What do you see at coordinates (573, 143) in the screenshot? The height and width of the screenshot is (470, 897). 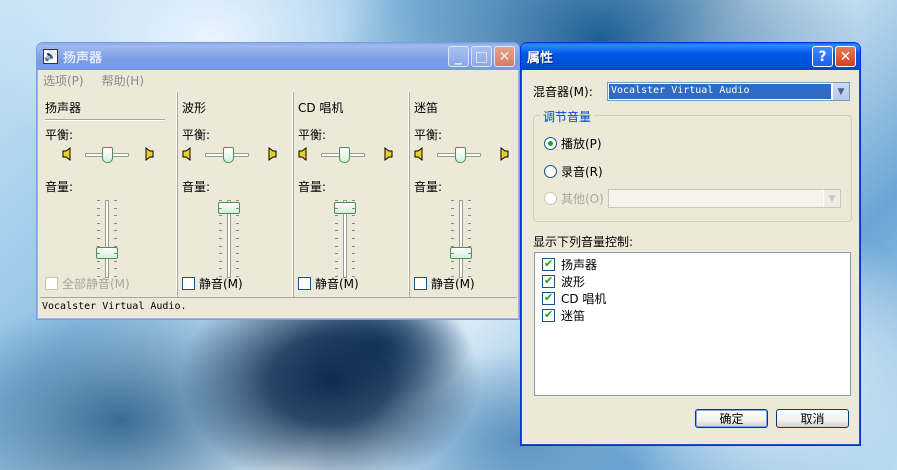 I see `radio-playback: 播放(P)` at bounding box center [573, 143].